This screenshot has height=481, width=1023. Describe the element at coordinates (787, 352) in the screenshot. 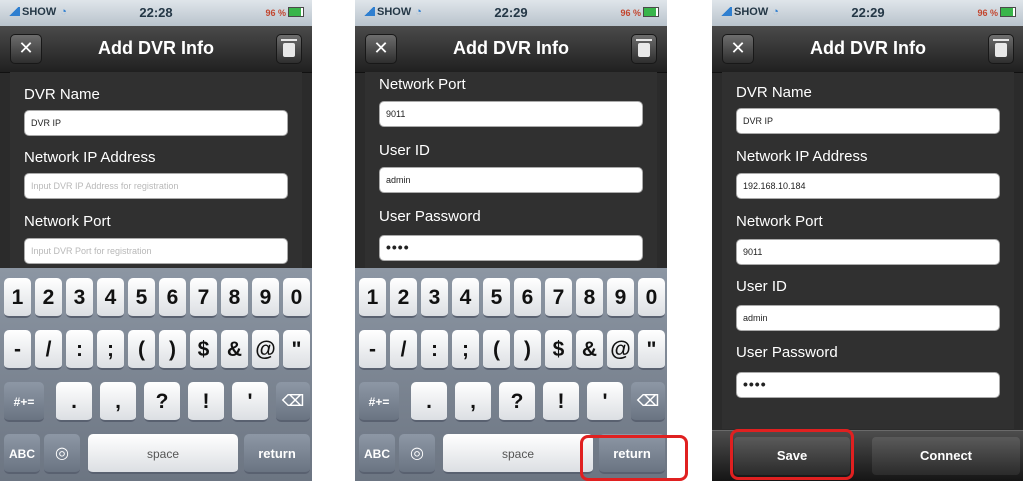

I see `field-label-user-password: User Password` at that location.